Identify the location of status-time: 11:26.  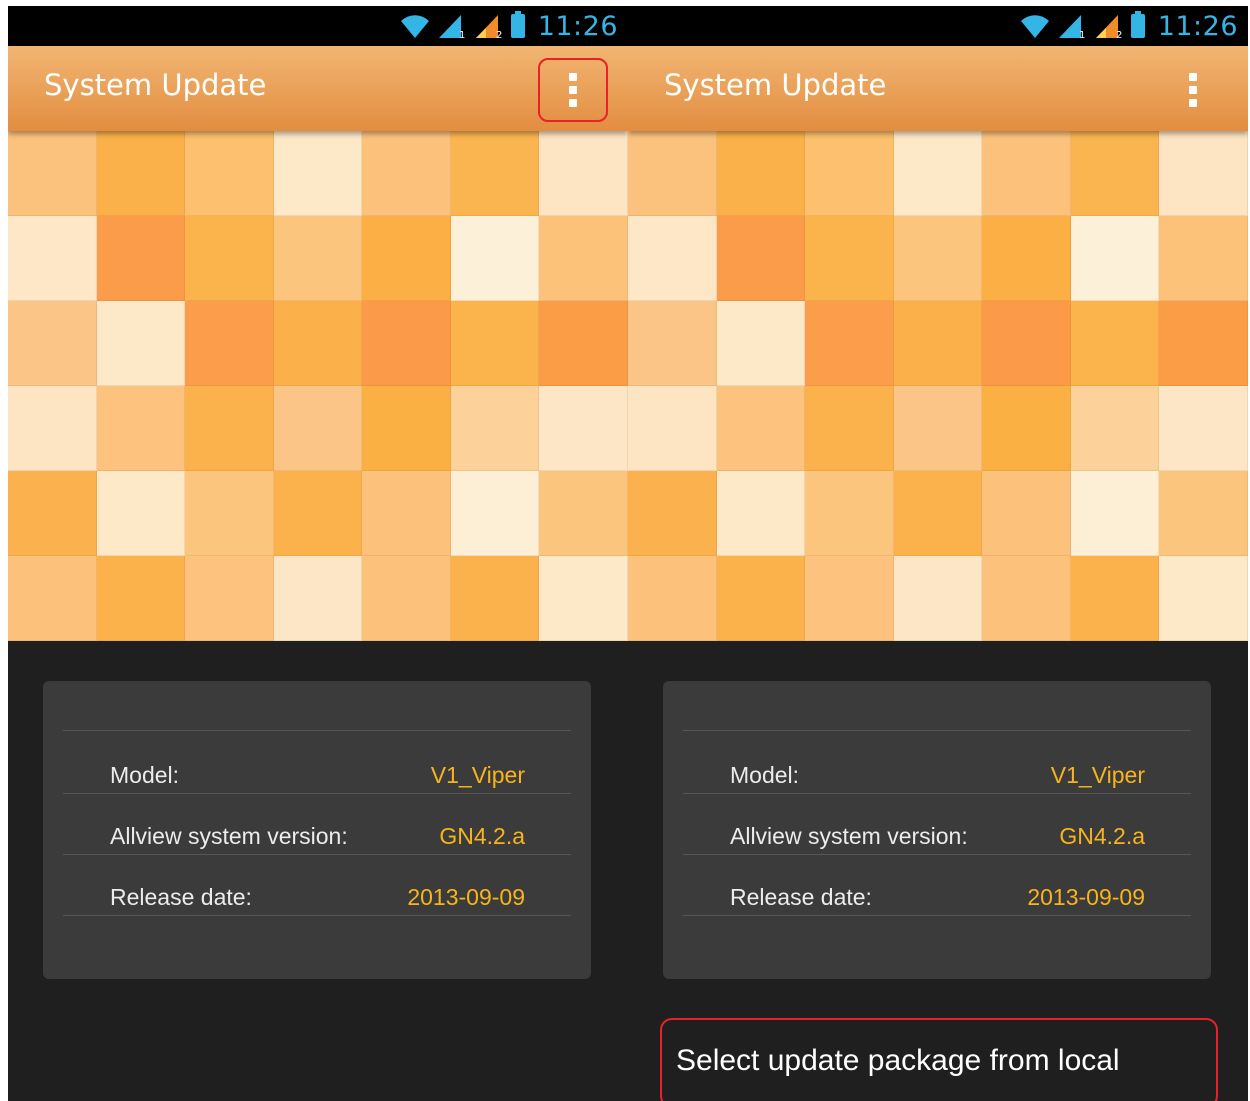
(577, 26).